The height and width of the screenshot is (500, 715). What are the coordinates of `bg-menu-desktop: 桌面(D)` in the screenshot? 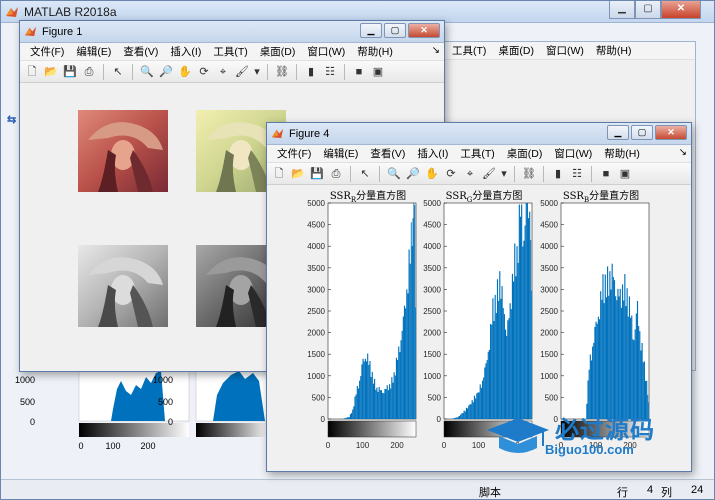 It's located at (516, 50).